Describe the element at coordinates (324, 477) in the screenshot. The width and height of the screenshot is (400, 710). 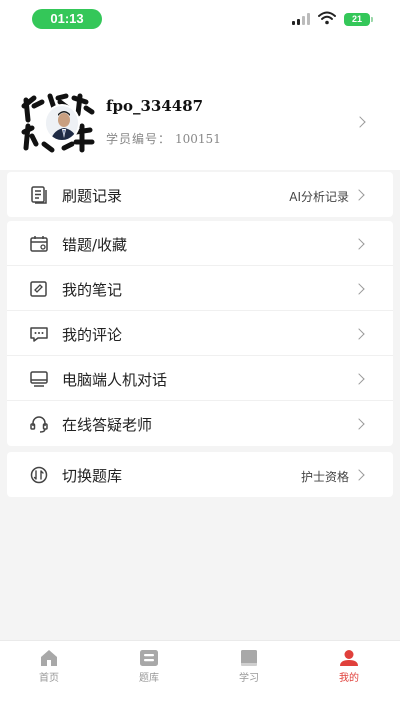
I see `current-bank-value: 护士资格` at that location.